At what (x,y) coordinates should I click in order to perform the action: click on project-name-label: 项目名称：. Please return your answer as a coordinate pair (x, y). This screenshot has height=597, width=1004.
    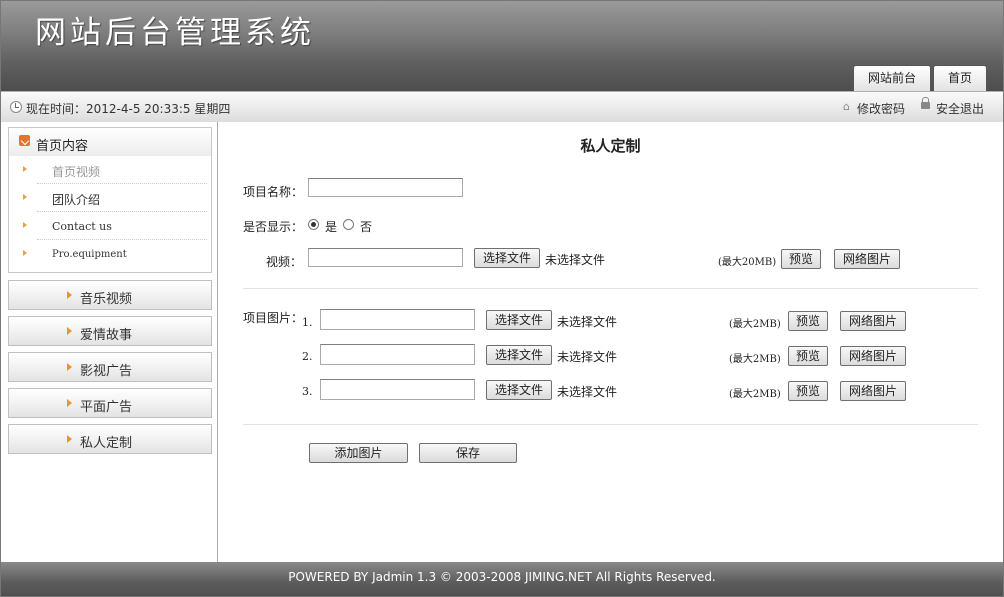
    Looking at the image, I should click on (273, 192).